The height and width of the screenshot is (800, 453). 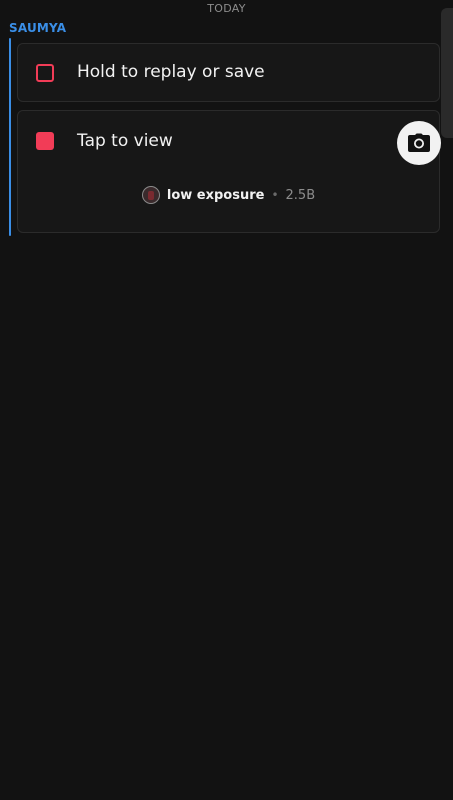 What do you see at coordinates (125, 141) in the screenshot?
I see `message-text: Tap to view` at bounding box center [125, 141].